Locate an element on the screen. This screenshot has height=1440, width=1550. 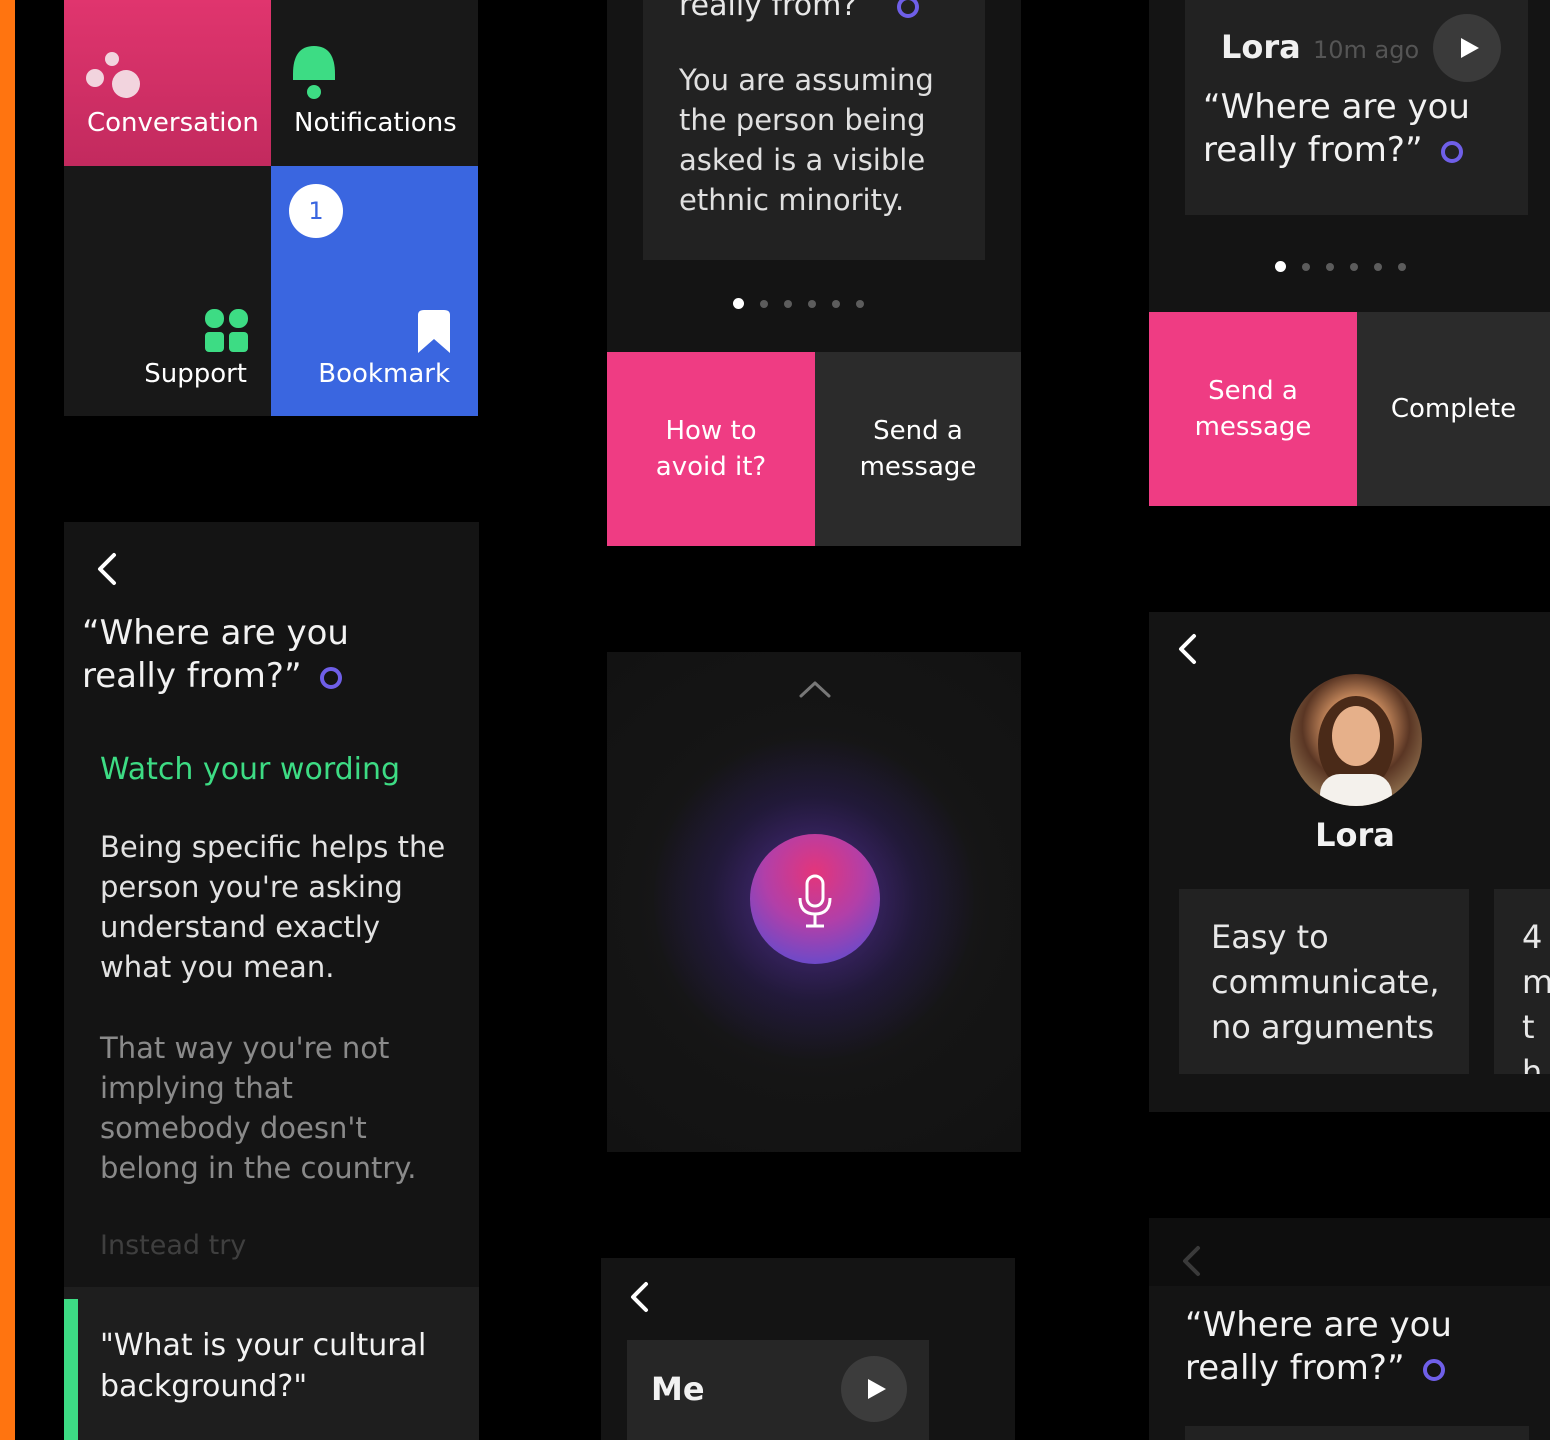
microphone-button is located at coordinates (815, 899).